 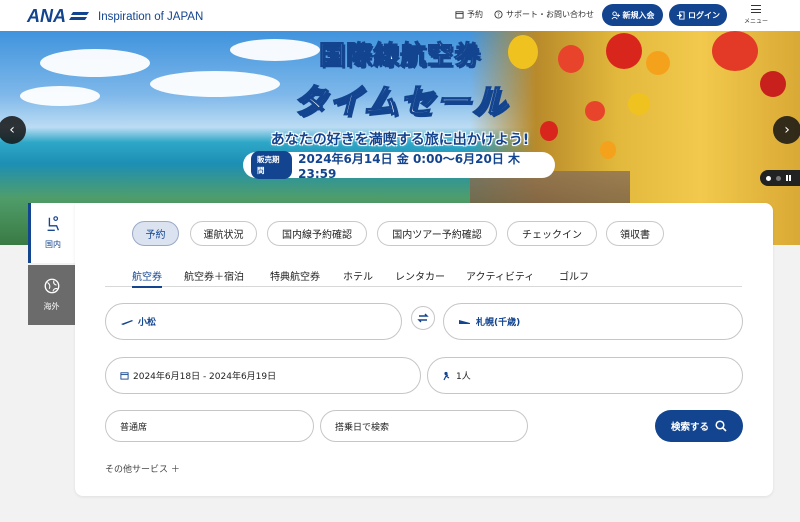 What do you see at coordinates (127, 322) in the screenshot?
I see `takeoff-plane-icon` at bounding box center [127, 322].